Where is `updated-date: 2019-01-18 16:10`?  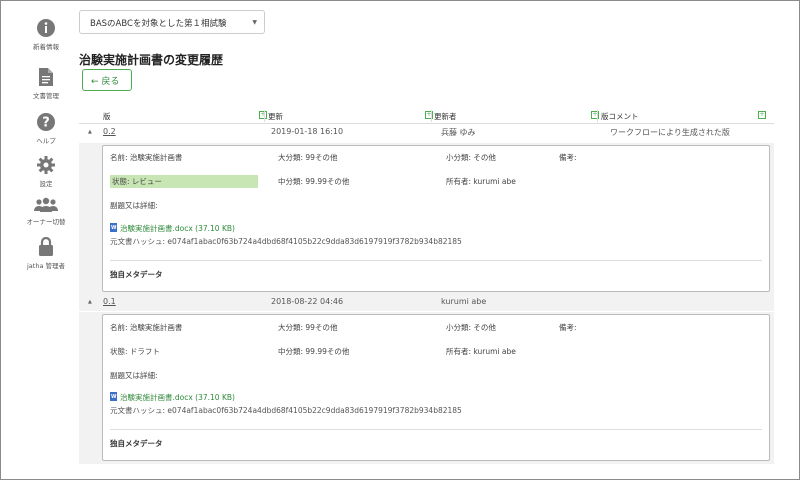
updated-date: 2019-01-18 16:10 is located at coordinates (307, 131).